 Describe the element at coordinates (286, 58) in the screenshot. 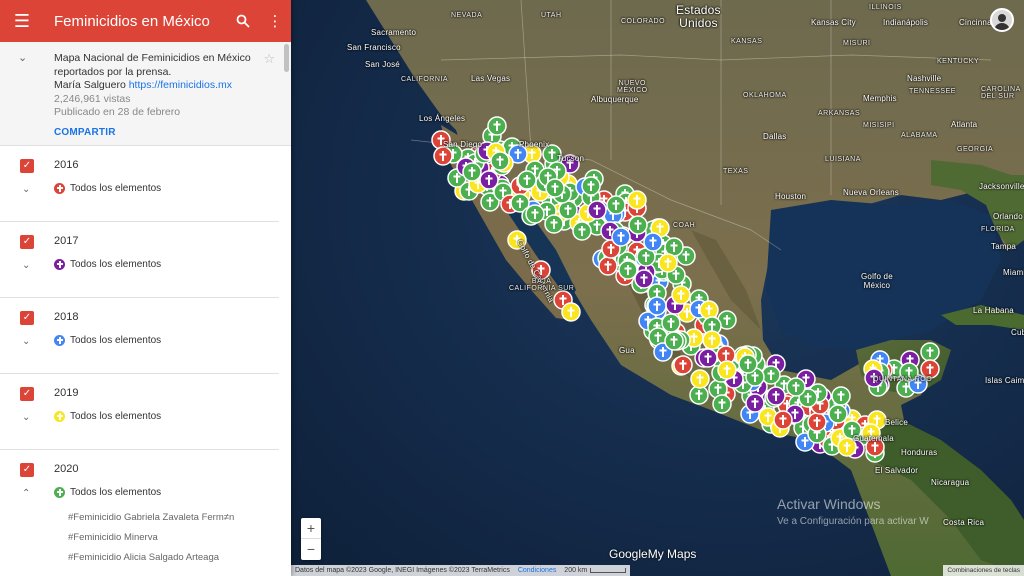

I see `scrollbar-thumb` at that location.